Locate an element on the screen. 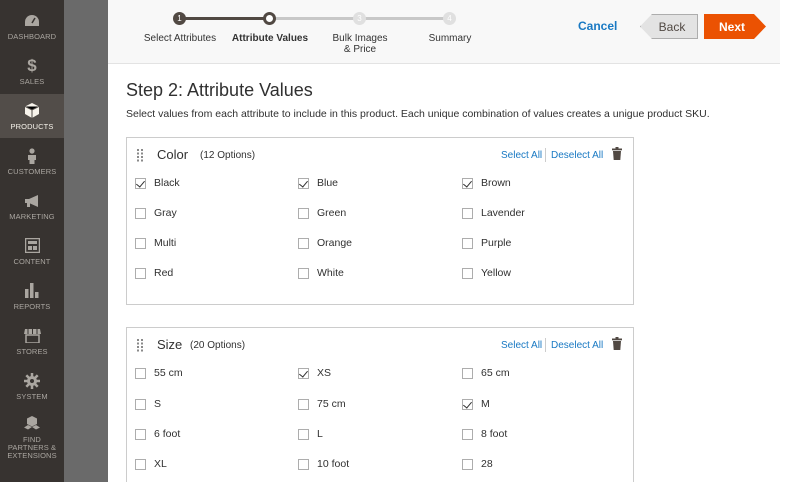 This screenshot has width=800, height=482. nav-label: REPORTS is located at coordinates (32, 306).